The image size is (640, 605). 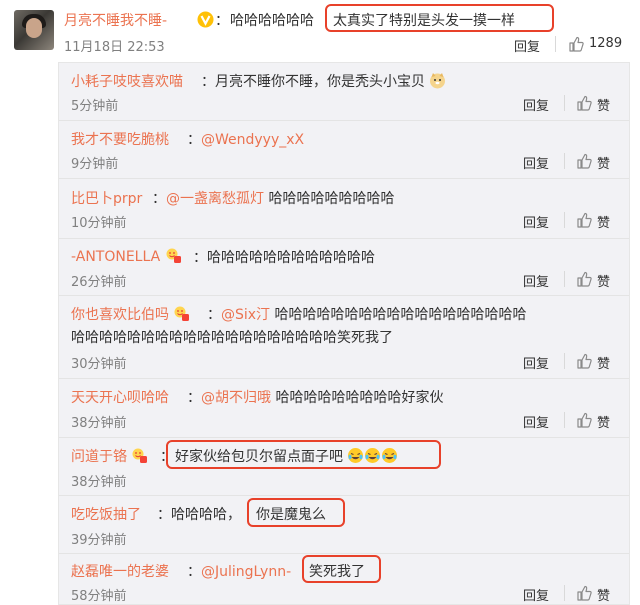 I want to click on reply-text: ：@Wendyyy_xX, so click(x=246, y=140).